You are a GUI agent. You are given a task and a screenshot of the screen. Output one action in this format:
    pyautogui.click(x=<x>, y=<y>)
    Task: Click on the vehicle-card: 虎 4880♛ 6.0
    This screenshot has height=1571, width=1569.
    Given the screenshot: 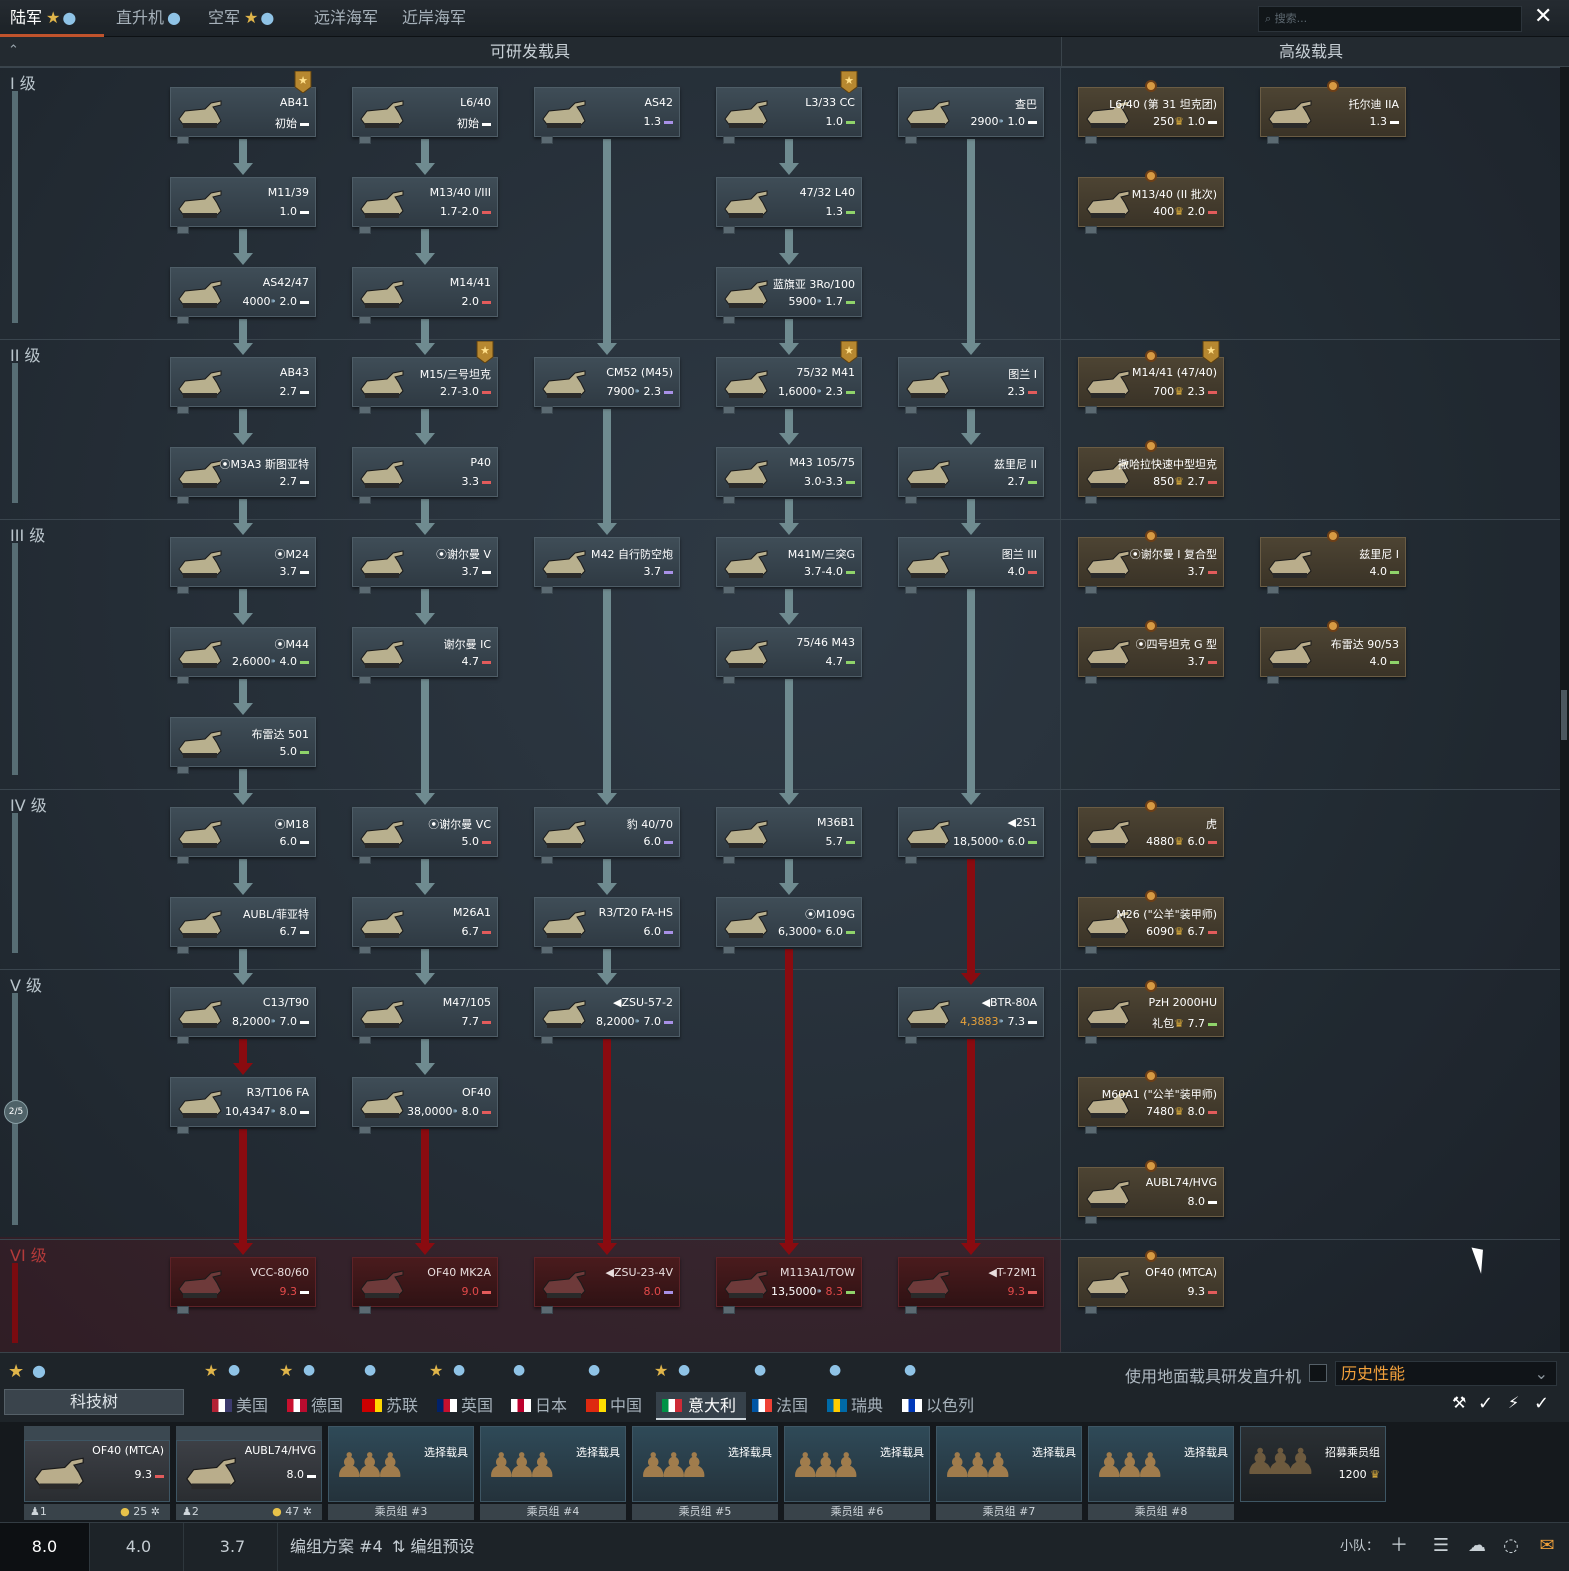 What is the action you would take?
    pyautogui.click(x=1151, y=835)
    